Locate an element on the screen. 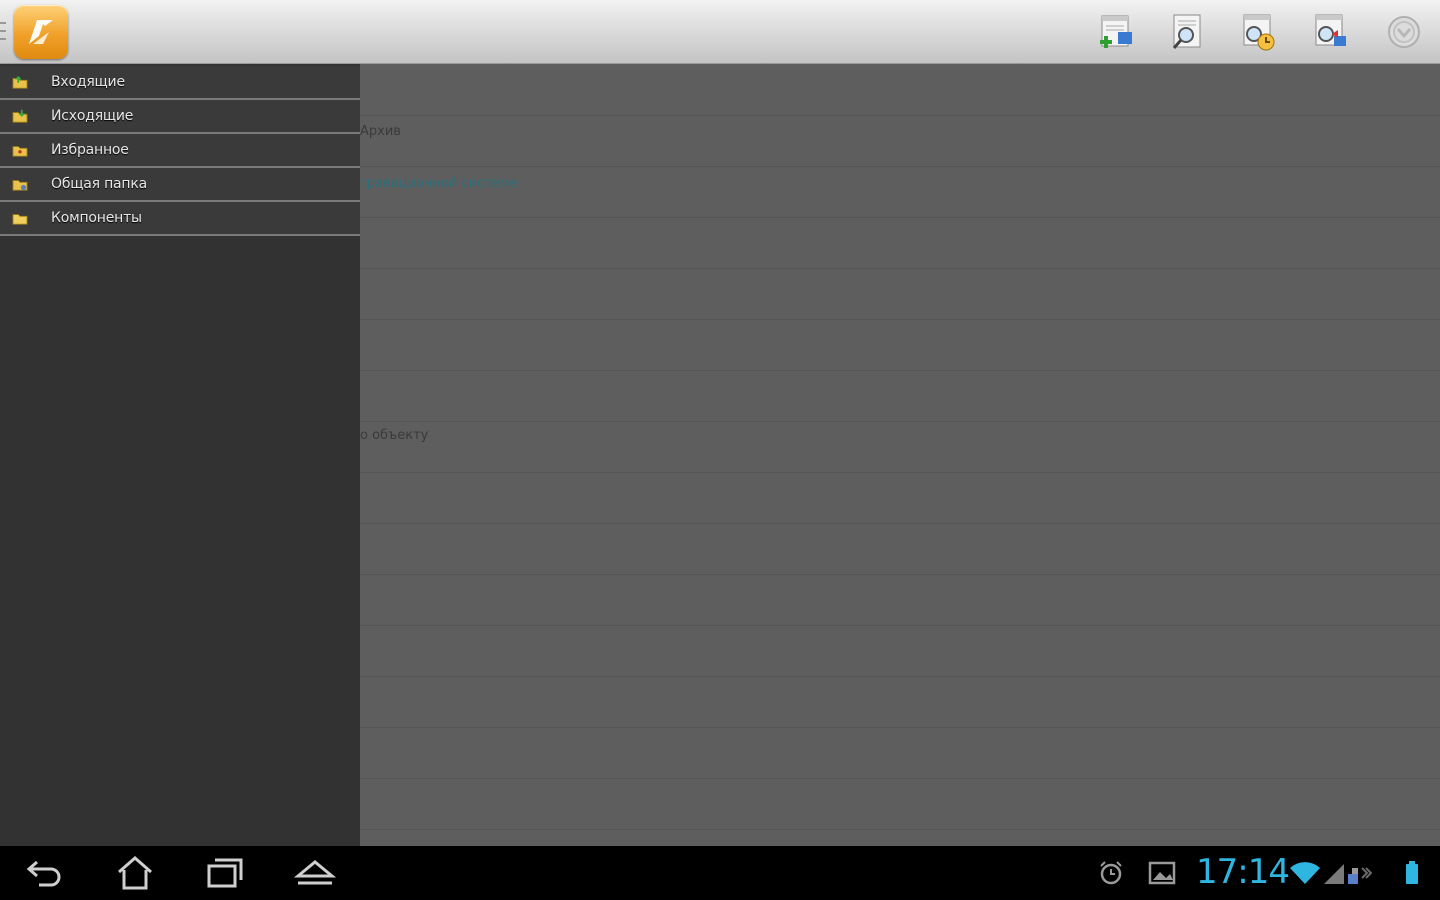 The height and width of the screenshot is (900, 1440). document-sync-button is located at coordinates (1330, 32).